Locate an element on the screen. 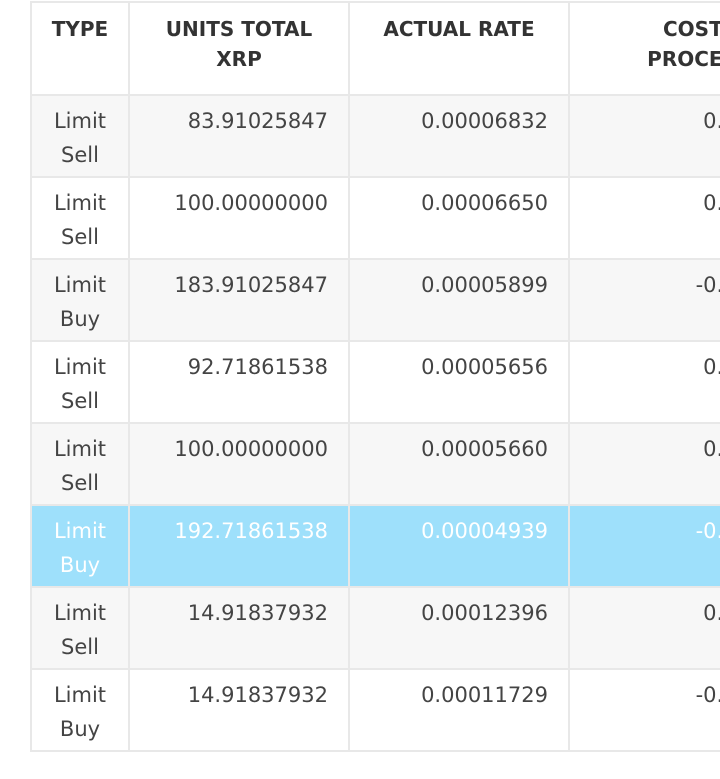 The width and height of the screenshot is (720, 779). table-row: LimitSell100.000000000.000056600.00564 is located at coordinates (375, 464).